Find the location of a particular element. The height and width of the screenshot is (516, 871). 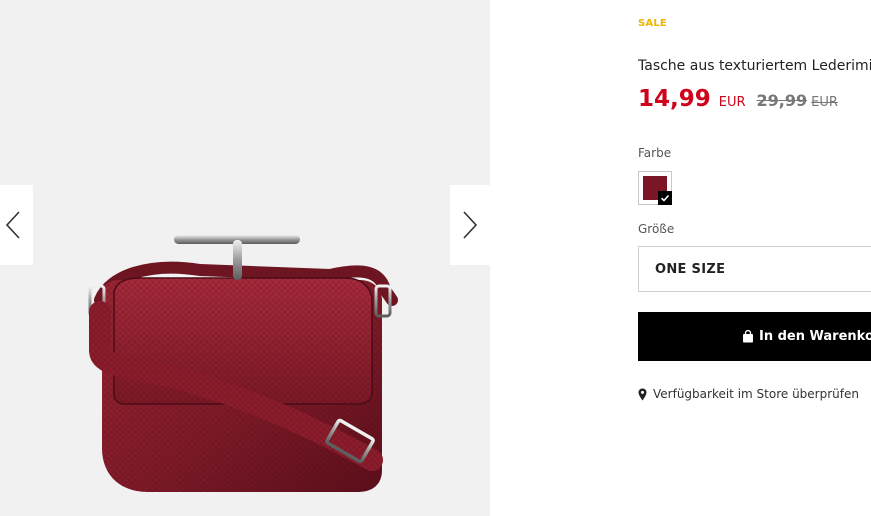

color-swatch is located at coordinates (655, 188).